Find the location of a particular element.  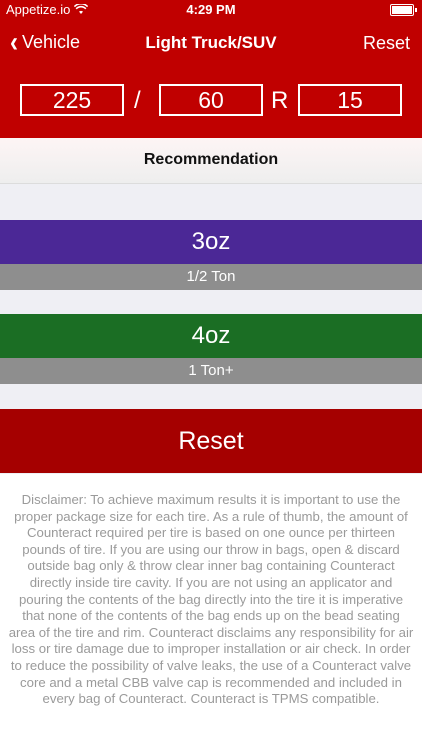

clock: 4:29 PM is located at coordinates (211, 9).